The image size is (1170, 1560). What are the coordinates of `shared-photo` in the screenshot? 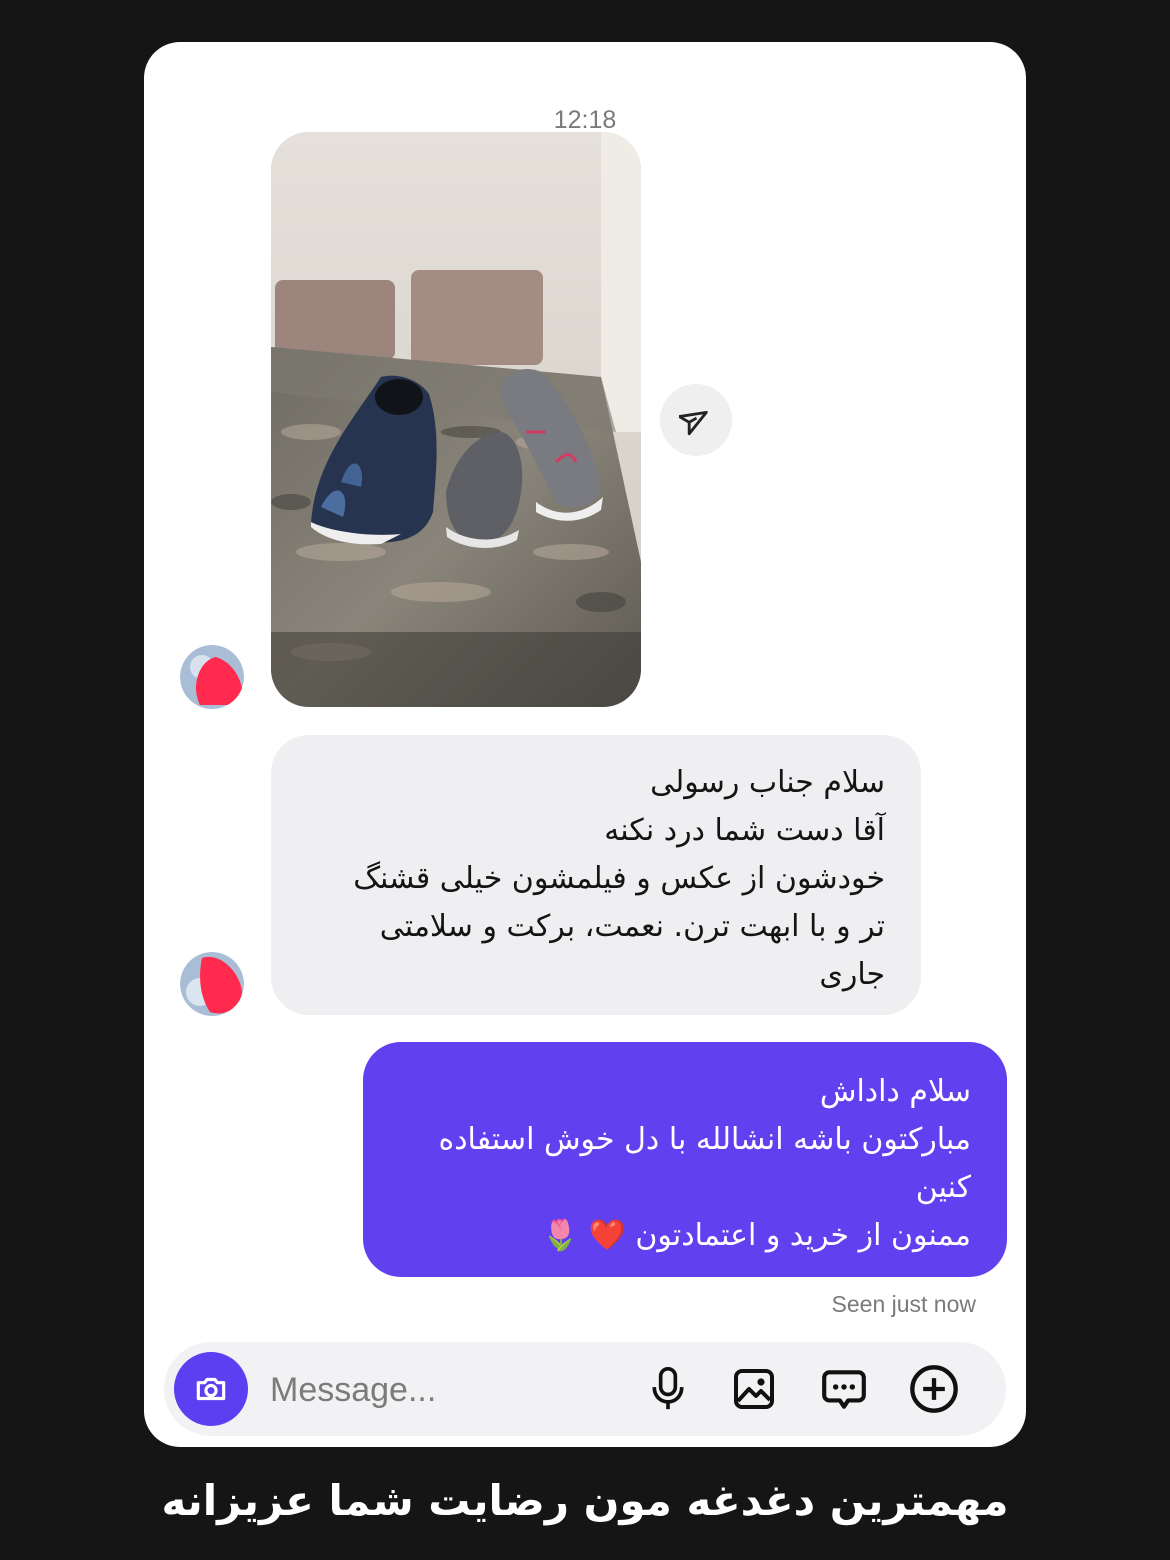 It's located at (456, 419).